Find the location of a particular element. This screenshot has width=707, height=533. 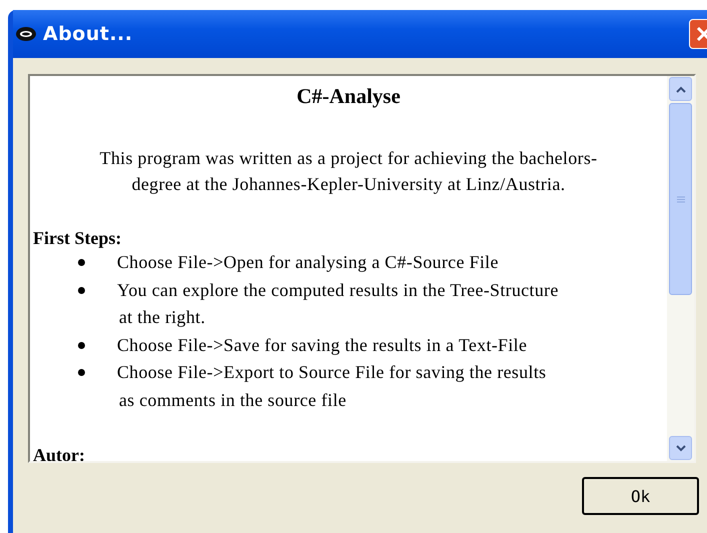

chevron-up-icon is located at coordinates (681, 89).